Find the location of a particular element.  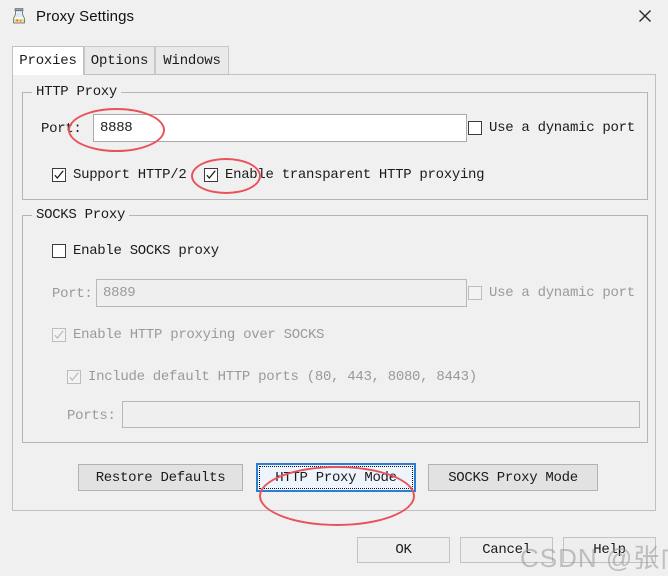

socks-dynamic-port-checkbox: Use a dynamic port is located at coordinates (551, 293).